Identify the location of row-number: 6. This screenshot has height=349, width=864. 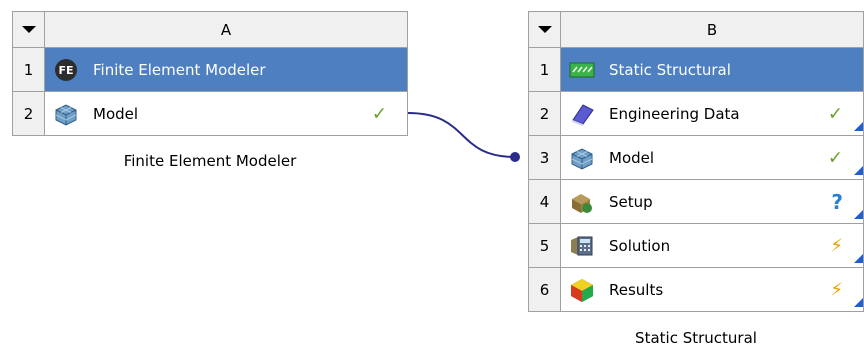
(544, 289).